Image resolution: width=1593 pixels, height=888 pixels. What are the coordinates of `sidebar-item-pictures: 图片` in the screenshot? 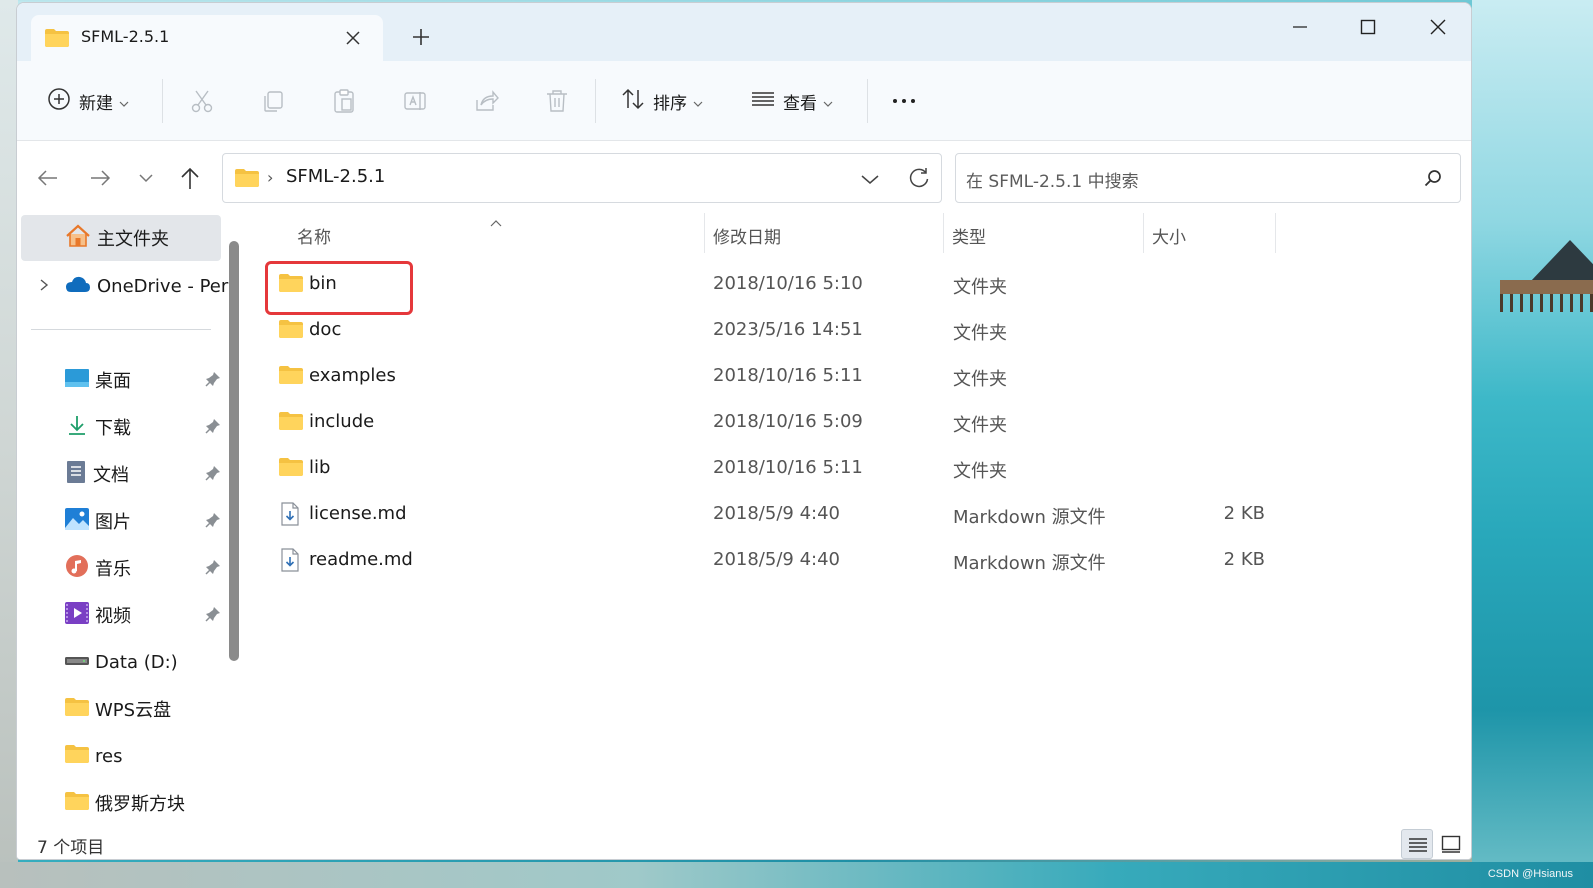 It's located at (121, 521).